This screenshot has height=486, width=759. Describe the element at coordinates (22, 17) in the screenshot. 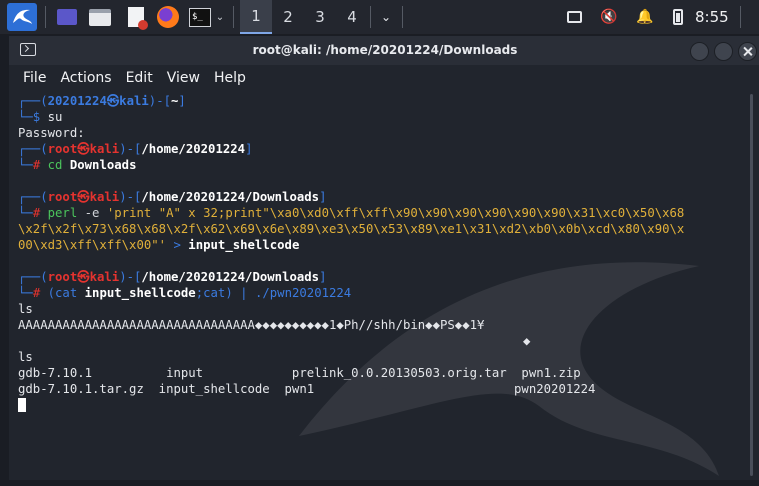

I see `kali-menu-icon` at that location.